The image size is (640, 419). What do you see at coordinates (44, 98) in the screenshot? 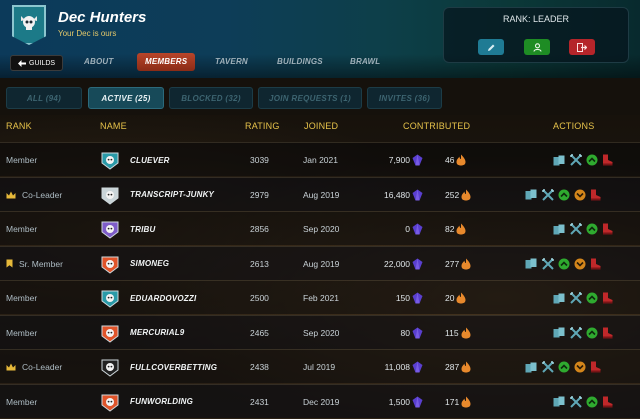
I see `filter-all: ALL (94)` at bounding box center [44, 98].